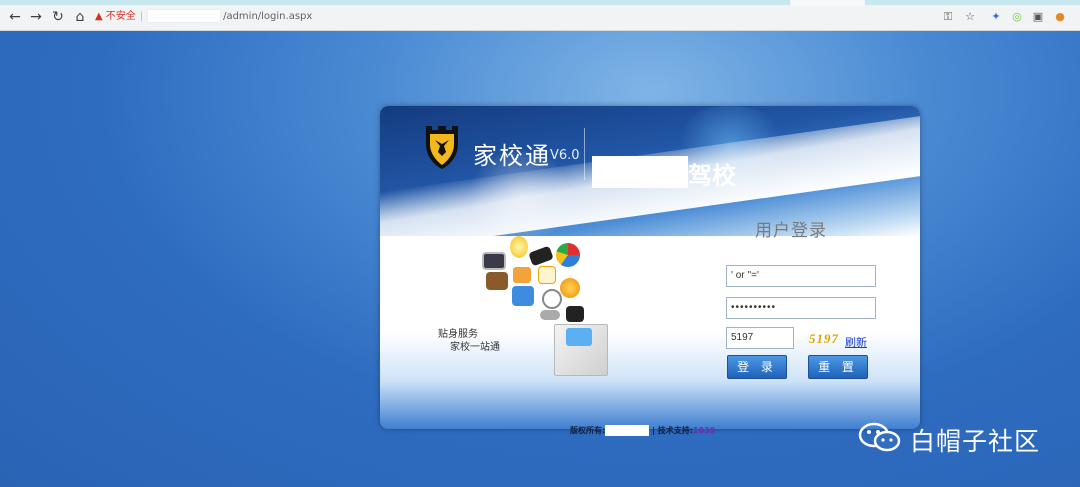 This screenshot has width=1080, height=487. Describe the element at coordinates (579, 337) in the screenshot. I see `box-content-icon` at that location.